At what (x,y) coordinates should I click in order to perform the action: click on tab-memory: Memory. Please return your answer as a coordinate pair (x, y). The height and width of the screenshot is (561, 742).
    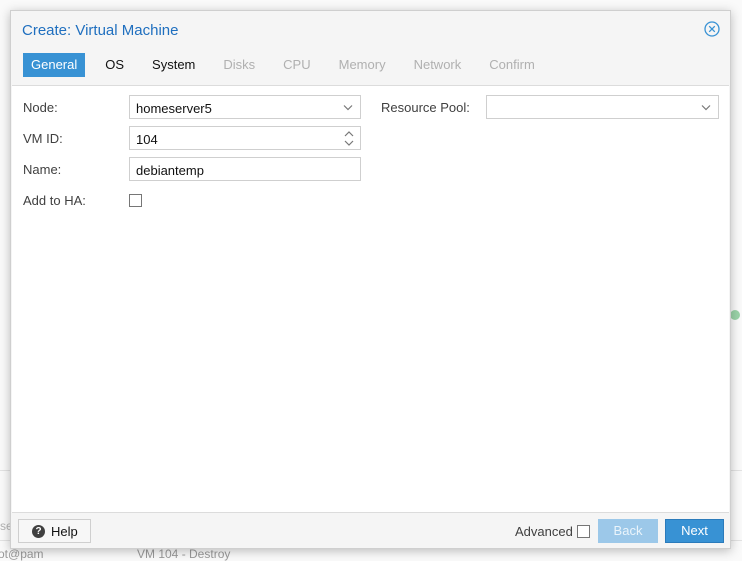
    Looking at the image, I should click on (362, 64).